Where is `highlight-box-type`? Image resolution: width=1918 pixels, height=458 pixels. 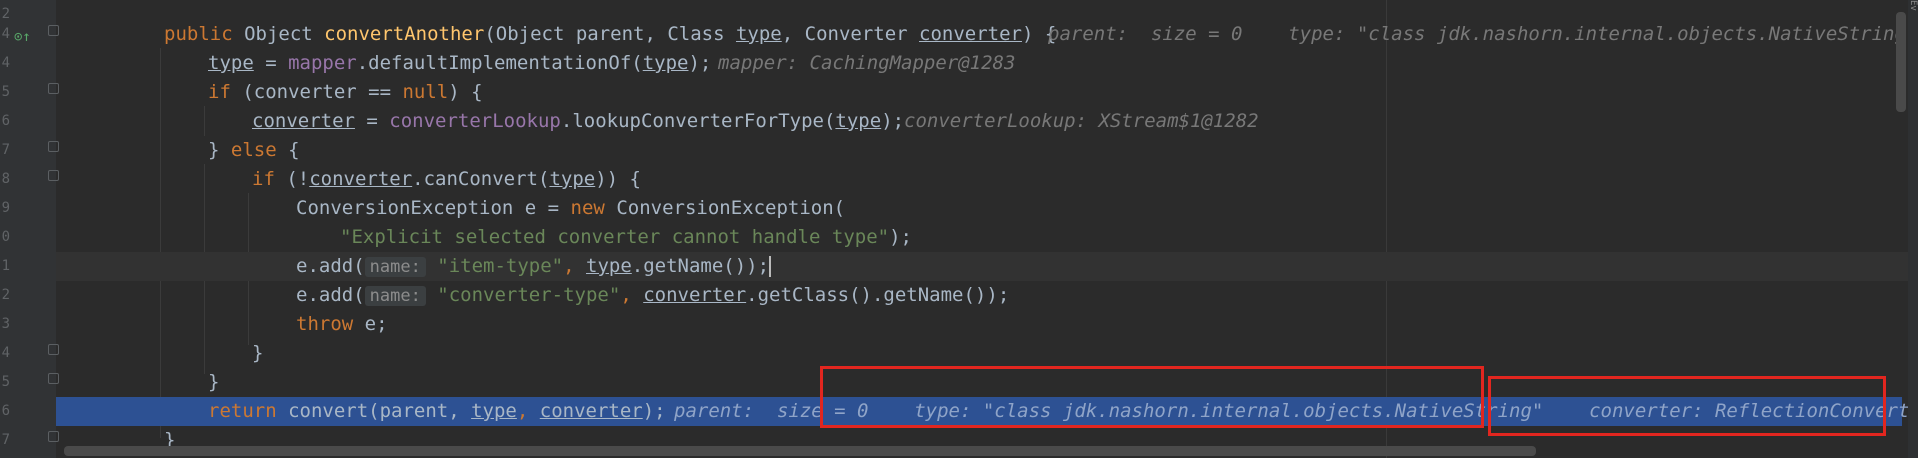
highlight-box-type is located at coordinates (1152, 397).